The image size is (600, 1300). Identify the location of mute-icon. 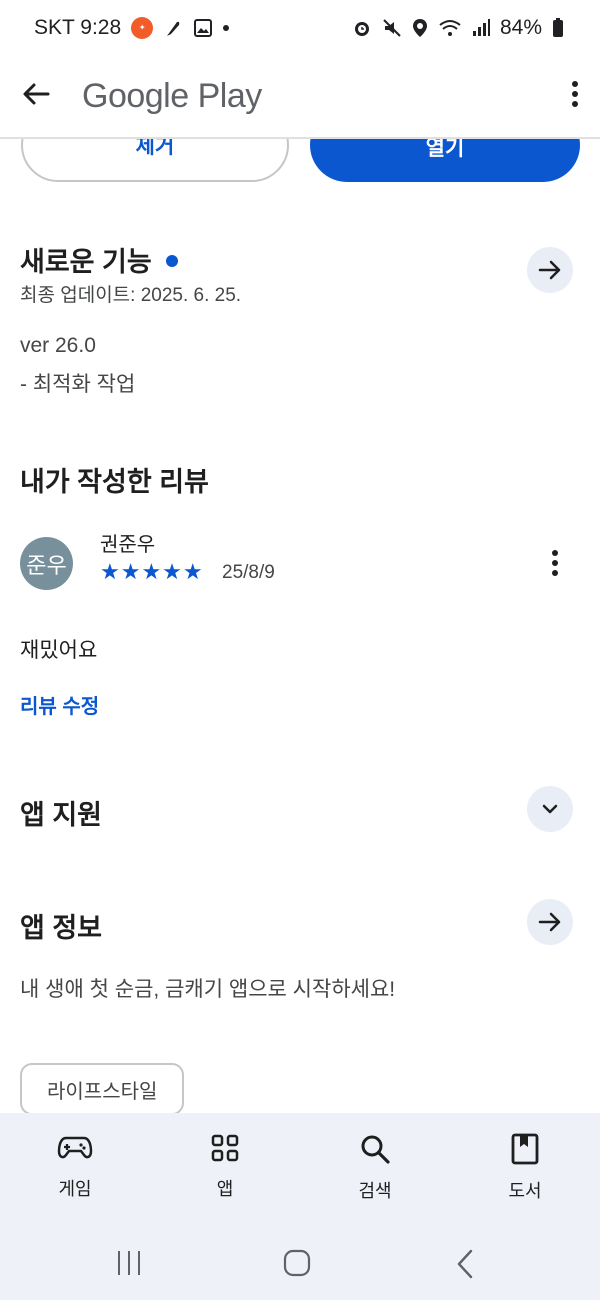
(392, 28).